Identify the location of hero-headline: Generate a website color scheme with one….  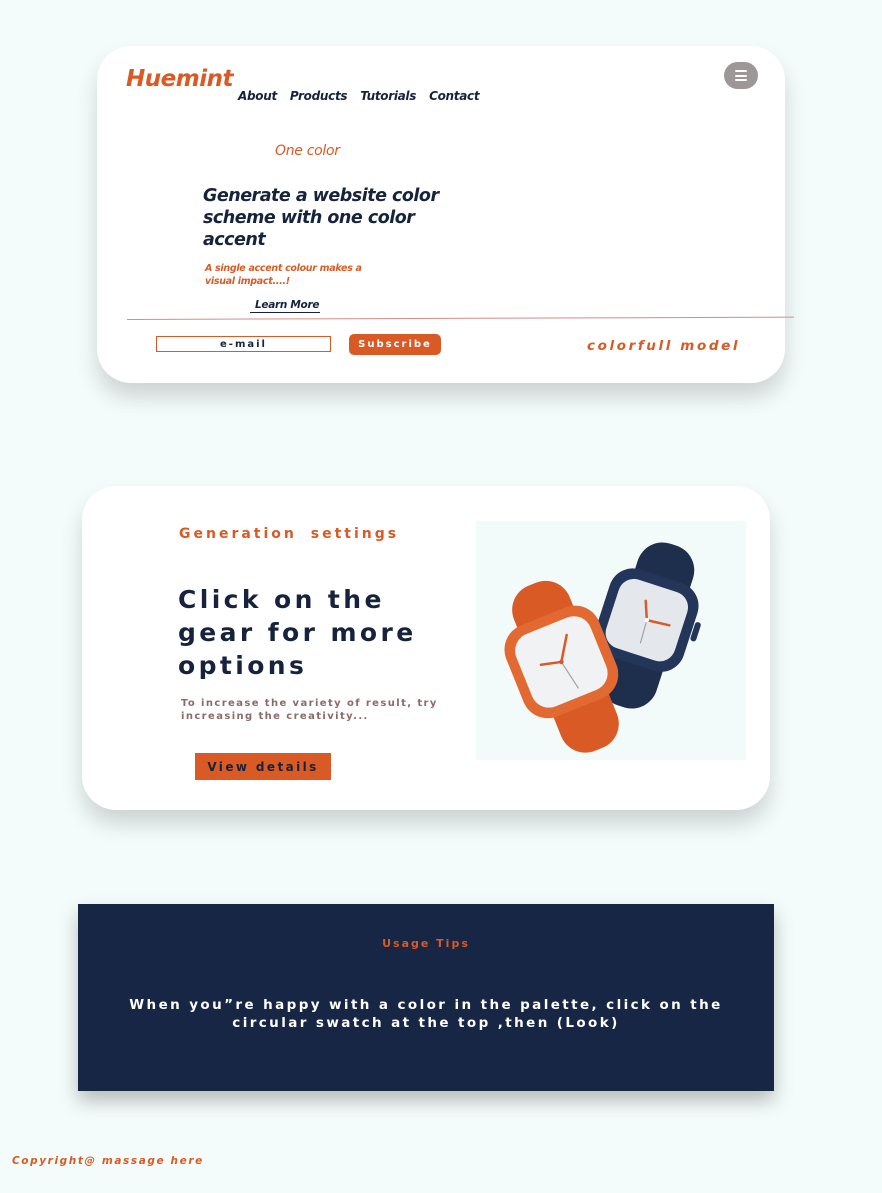
(321, 218).